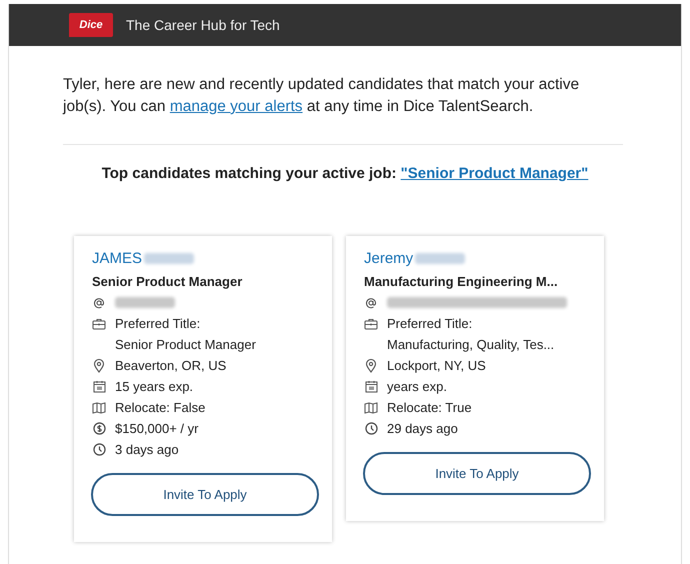 The height and width of the screenshot is (564, 690). Describe the element at coordinates (436, 365) in the screenshot. I see `detail-text: Lockport, NY, US` at that location.